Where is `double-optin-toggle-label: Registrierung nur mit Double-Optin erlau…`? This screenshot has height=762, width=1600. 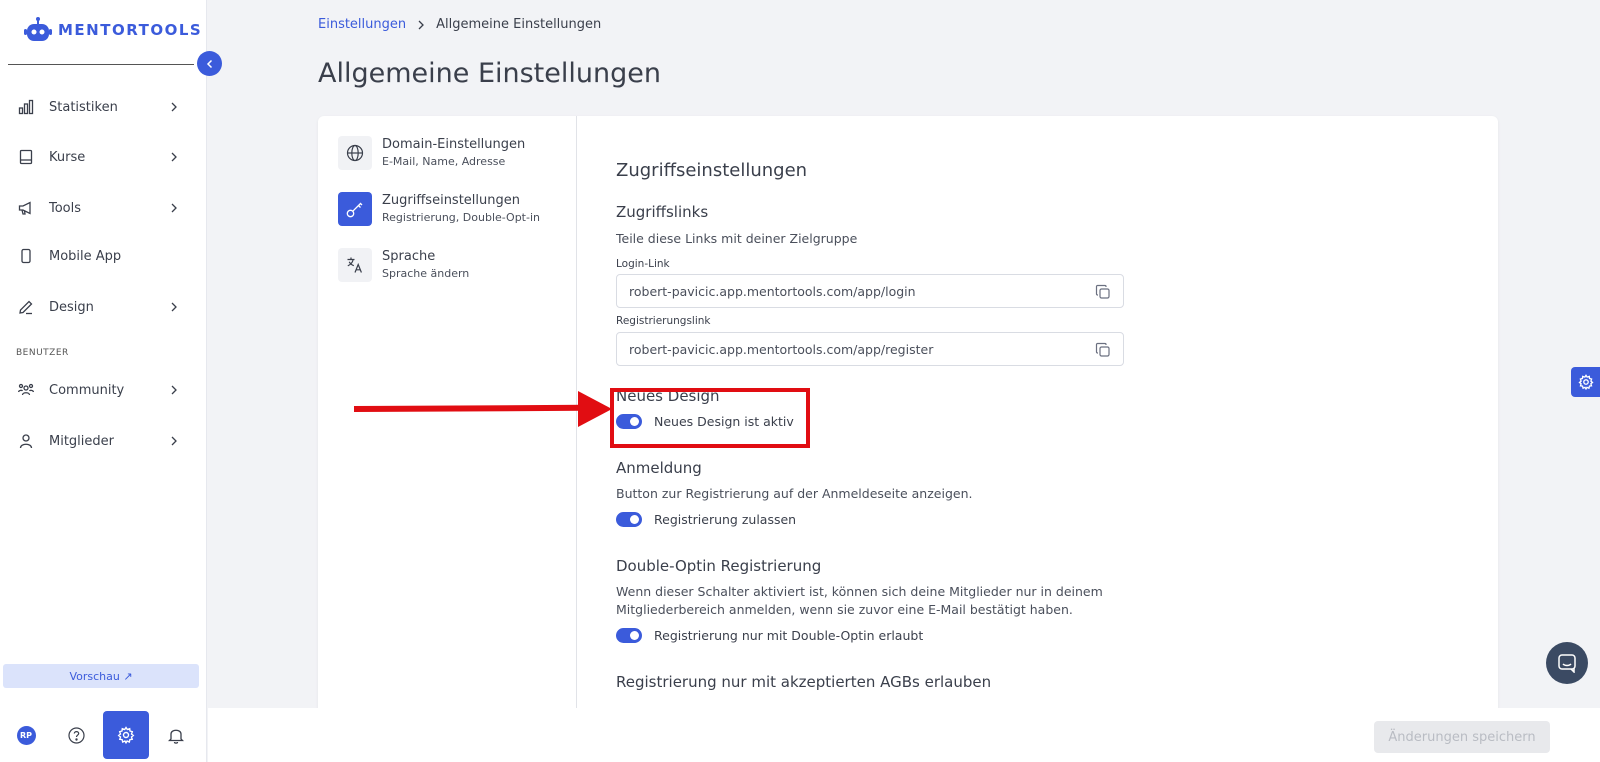 double-optin-toggle-label: Registrierung nur mit Double-Optin erlau… is located at coordinates (789, 635).